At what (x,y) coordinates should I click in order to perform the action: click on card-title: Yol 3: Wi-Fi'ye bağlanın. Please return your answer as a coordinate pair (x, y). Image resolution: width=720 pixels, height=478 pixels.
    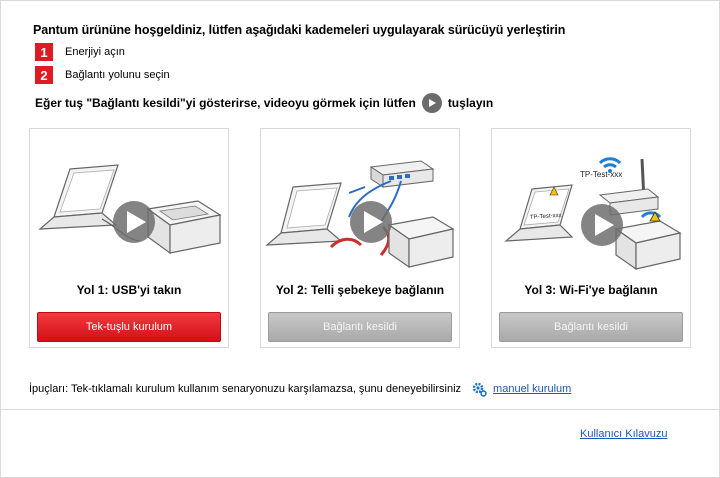
    Looking at the image, I should click on (591, 290).